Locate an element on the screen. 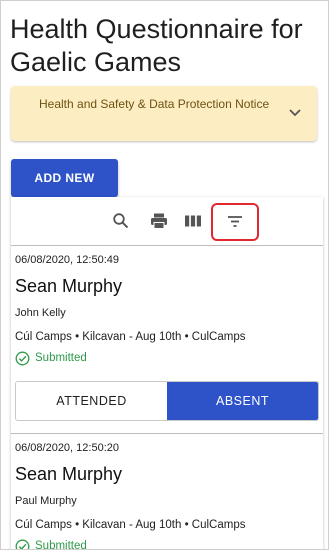 Image resolution: width=329 pixels, height=550 pixels. attended-button: ATTENDED is located at coordinates (91, 401).